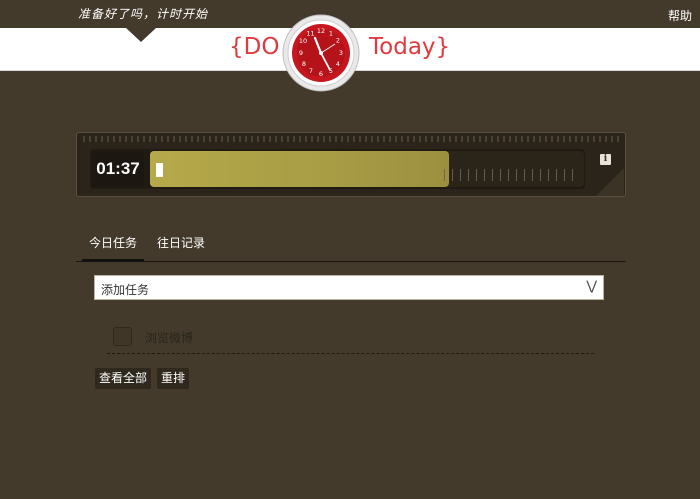  What do you see at coordinates (341, 53) in the screenshot?
I see `svg-text: 3` at bounding box center [341, 53].